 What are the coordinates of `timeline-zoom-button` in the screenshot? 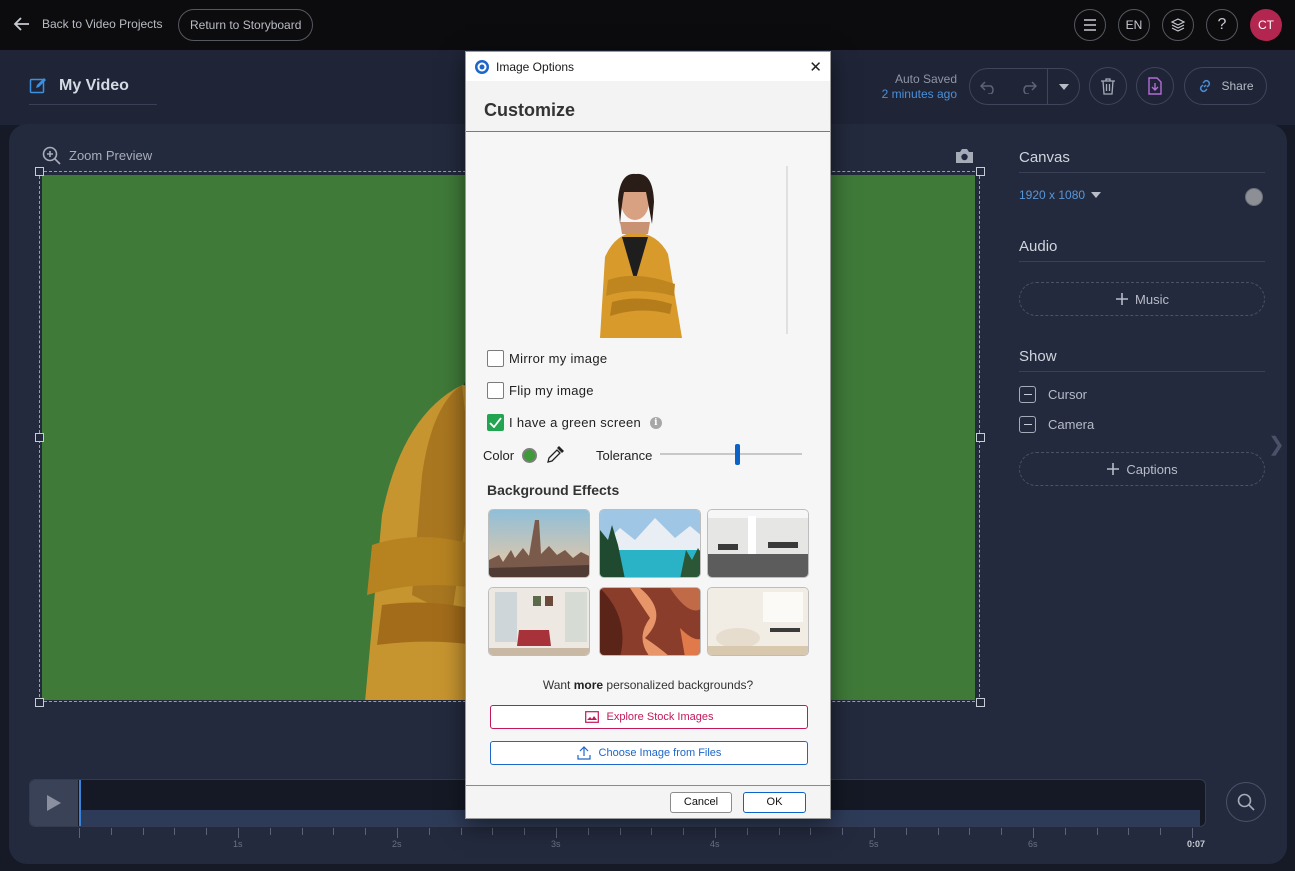 It's located at (1246, 802).